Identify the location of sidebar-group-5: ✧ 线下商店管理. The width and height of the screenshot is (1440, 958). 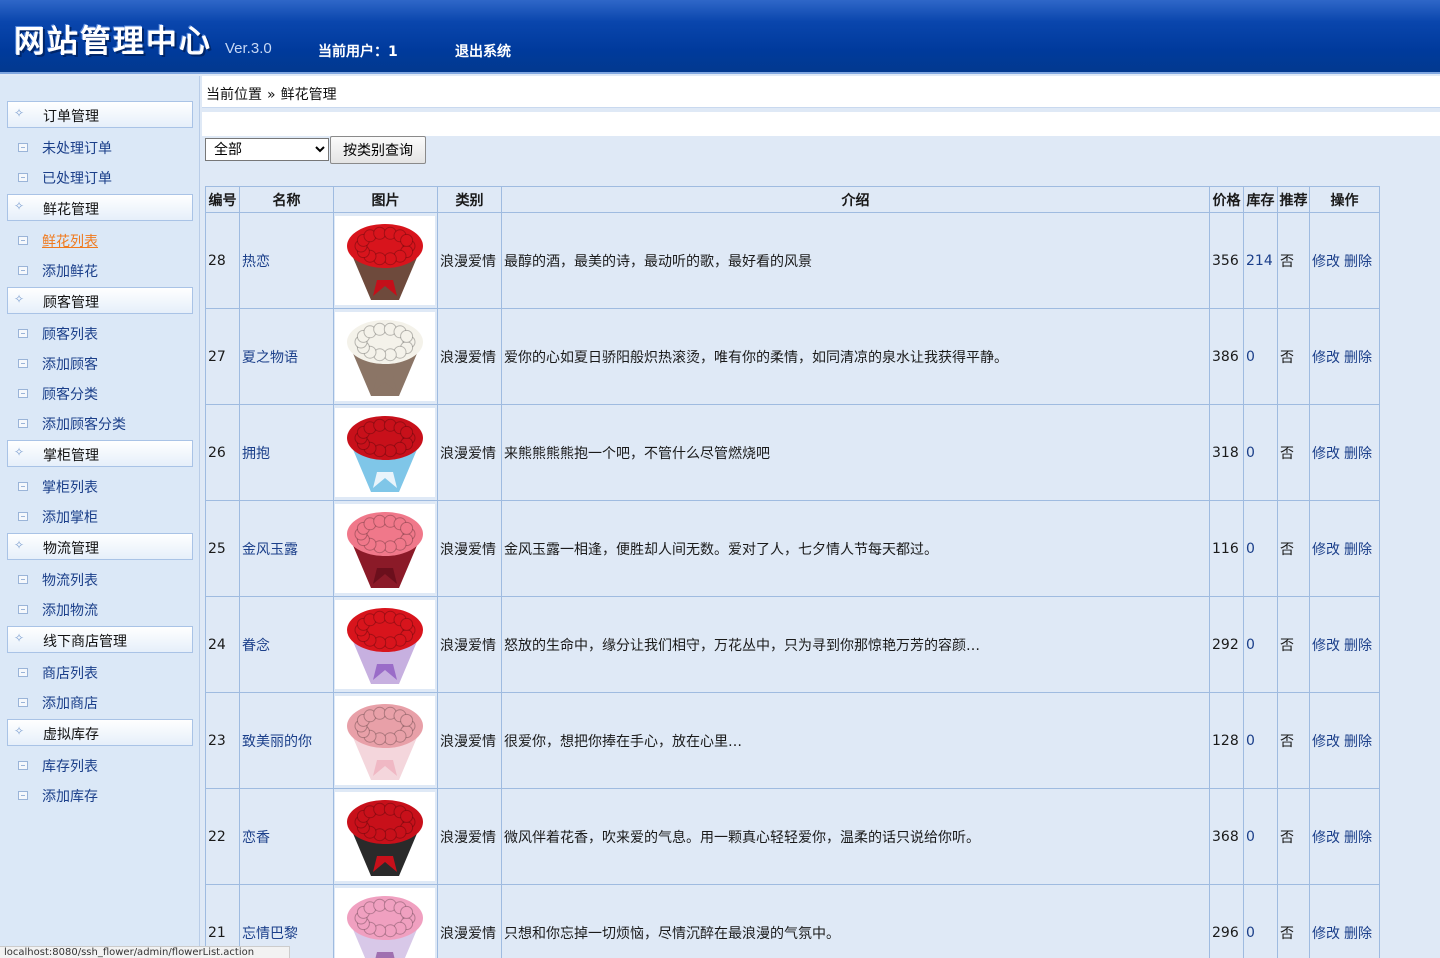
(100, 639).